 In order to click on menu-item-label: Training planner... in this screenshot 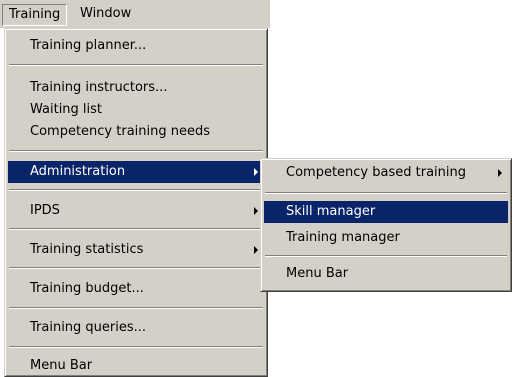, I will do `click(88, 45)`.